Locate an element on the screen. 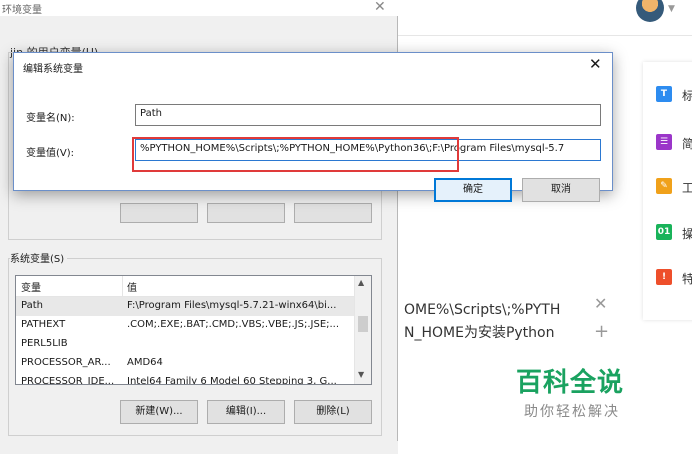  row-name: PATHEXT is located at coordinates (43, 324).